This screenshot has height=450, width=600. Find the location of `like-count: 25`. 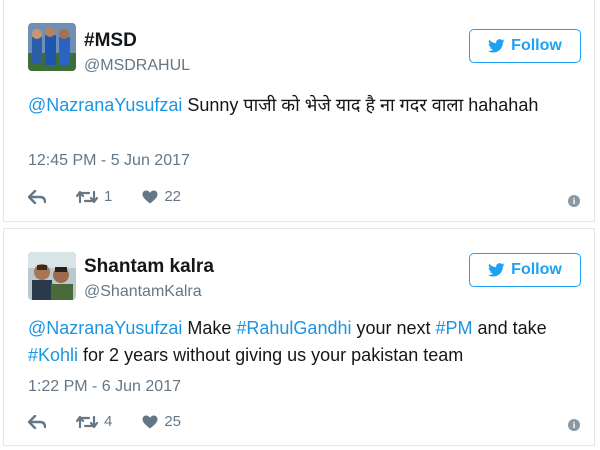

like-count: 25 is located at coordinates (173, 421).